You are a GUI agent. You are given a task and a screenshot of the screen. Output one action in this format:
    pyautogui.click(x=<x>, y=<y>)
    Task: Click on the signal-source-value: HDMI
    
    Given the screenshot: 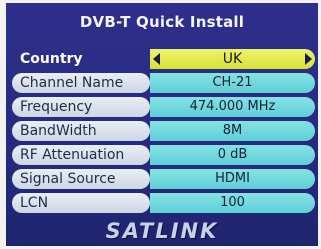 What is the action you would take?
    pyautogui.click(x=232, y=179)
    